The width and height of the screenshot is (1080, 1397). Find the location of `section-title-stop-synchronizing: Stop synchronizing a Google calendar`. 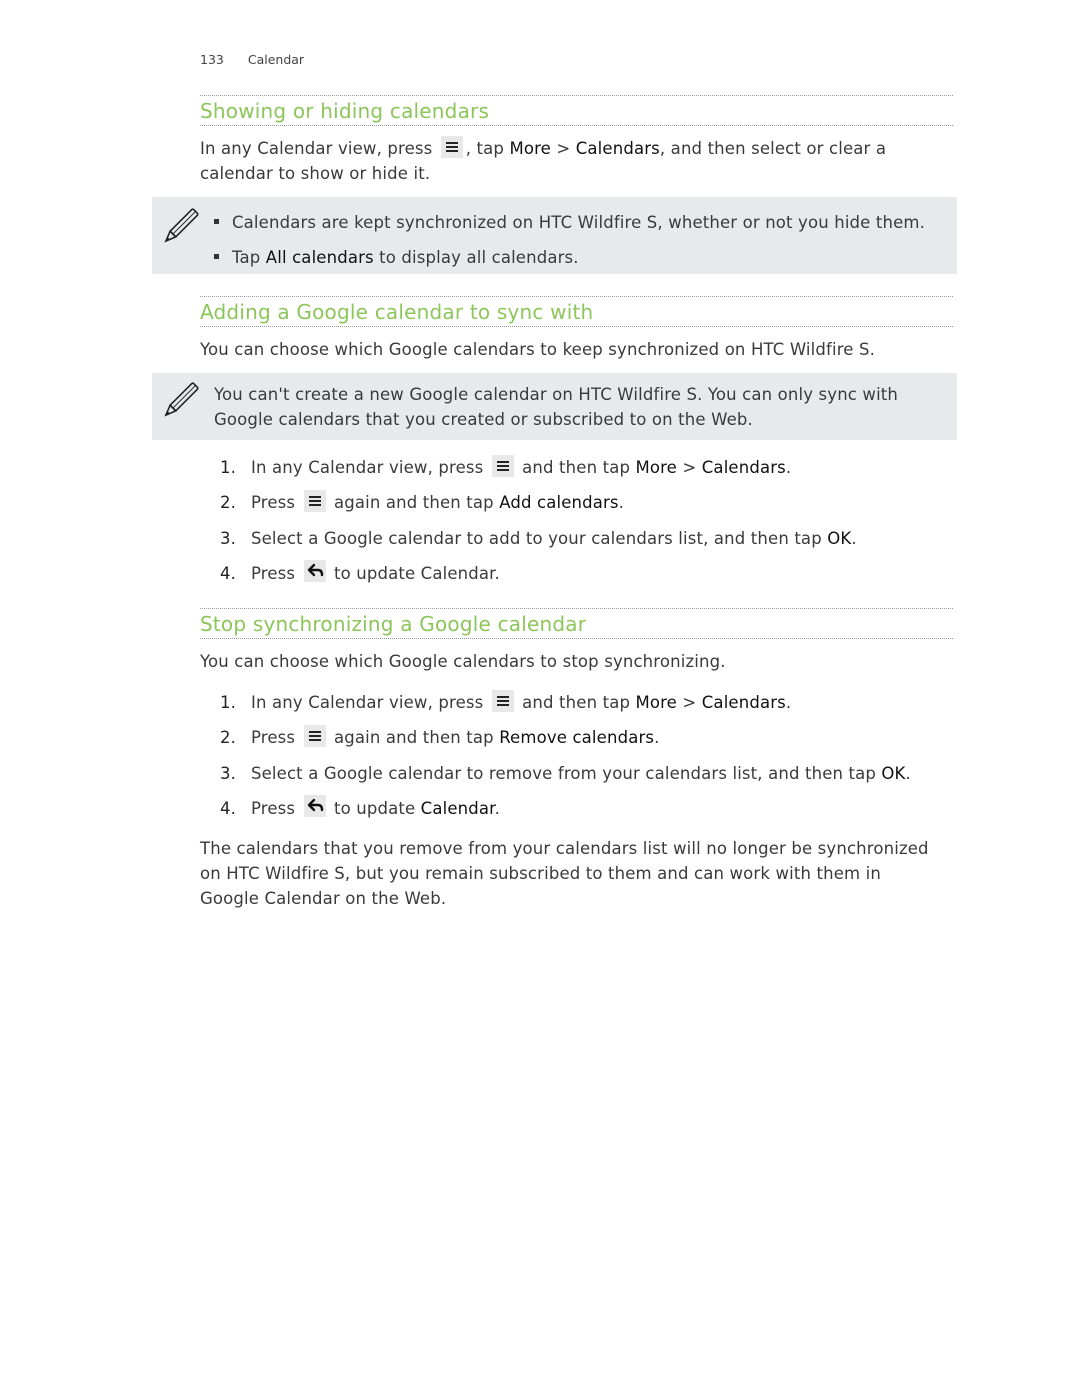

section-title-stop-synchronizing: Stop synchronizing a Google calendar is located at coordinates (576, 623).